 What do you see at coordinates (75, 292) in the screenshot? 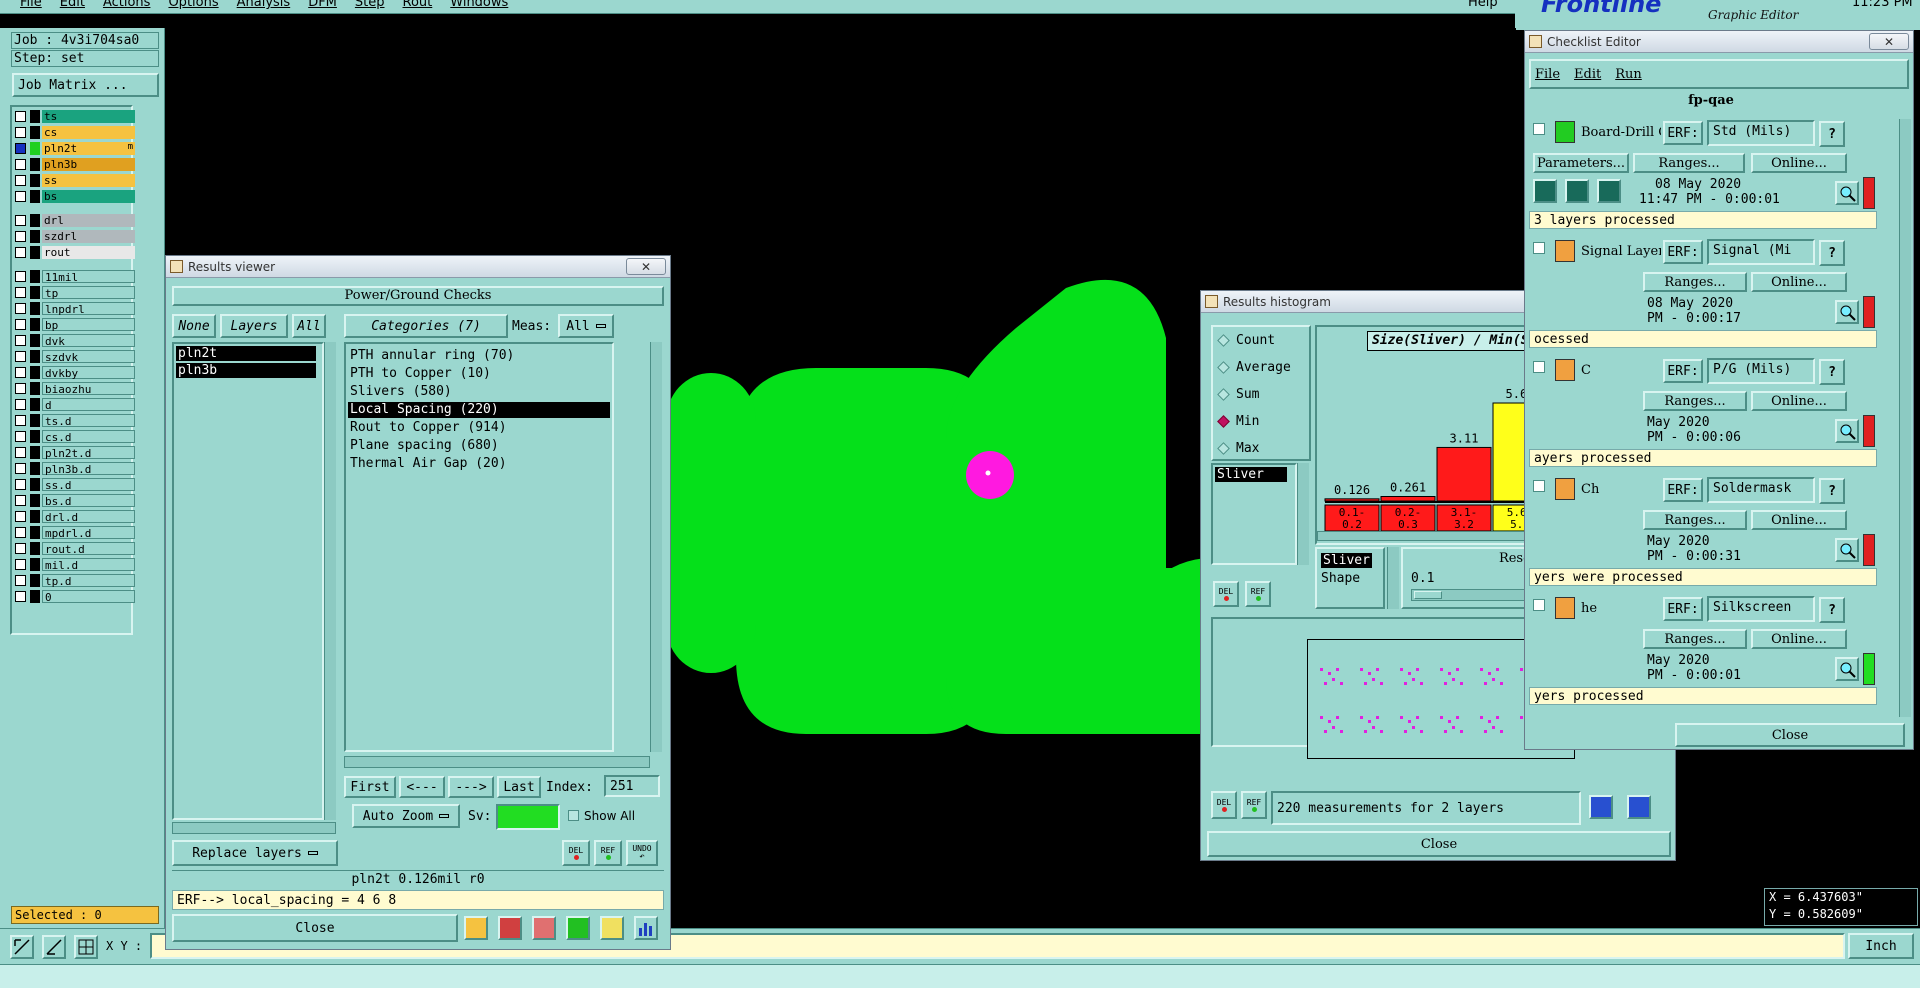
I see `layer-row: tp` at bounding box center [75, 292].